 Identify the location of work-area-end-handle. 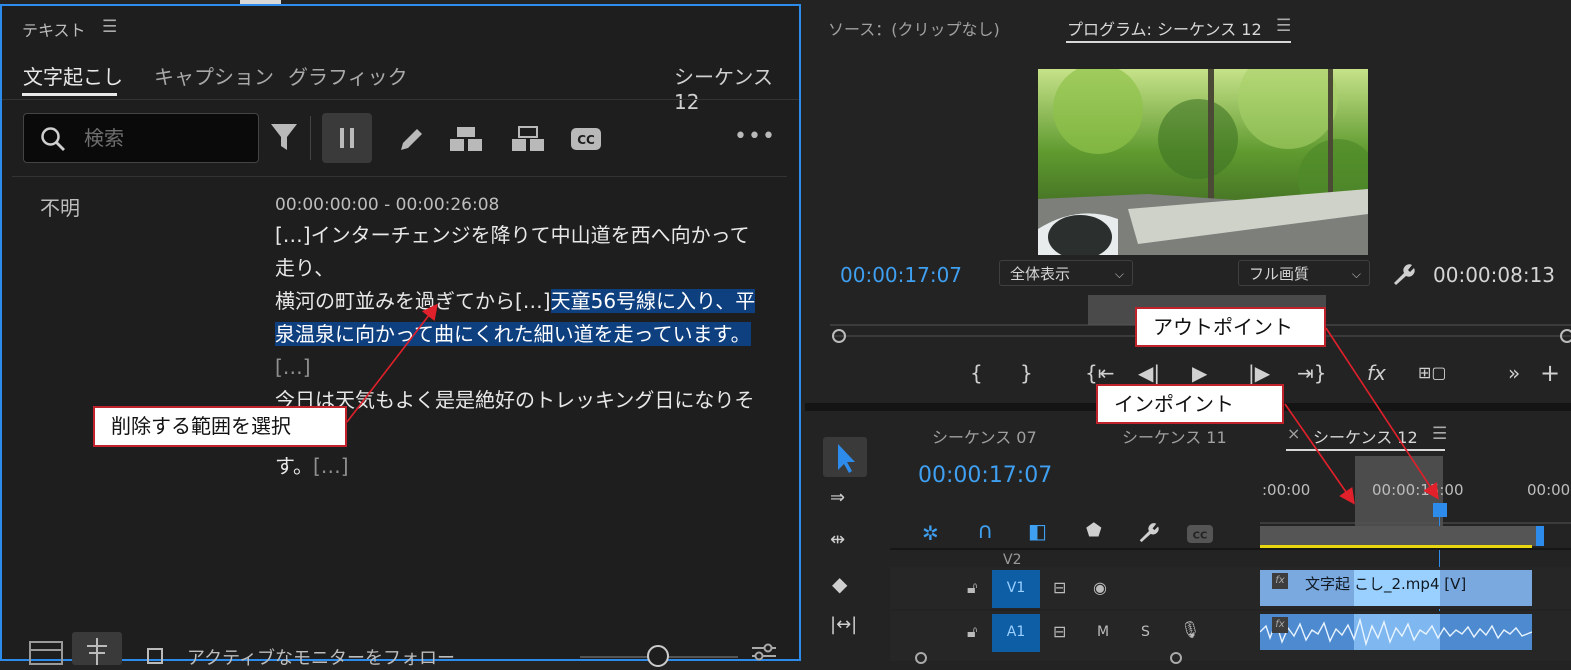
(1540, 536).